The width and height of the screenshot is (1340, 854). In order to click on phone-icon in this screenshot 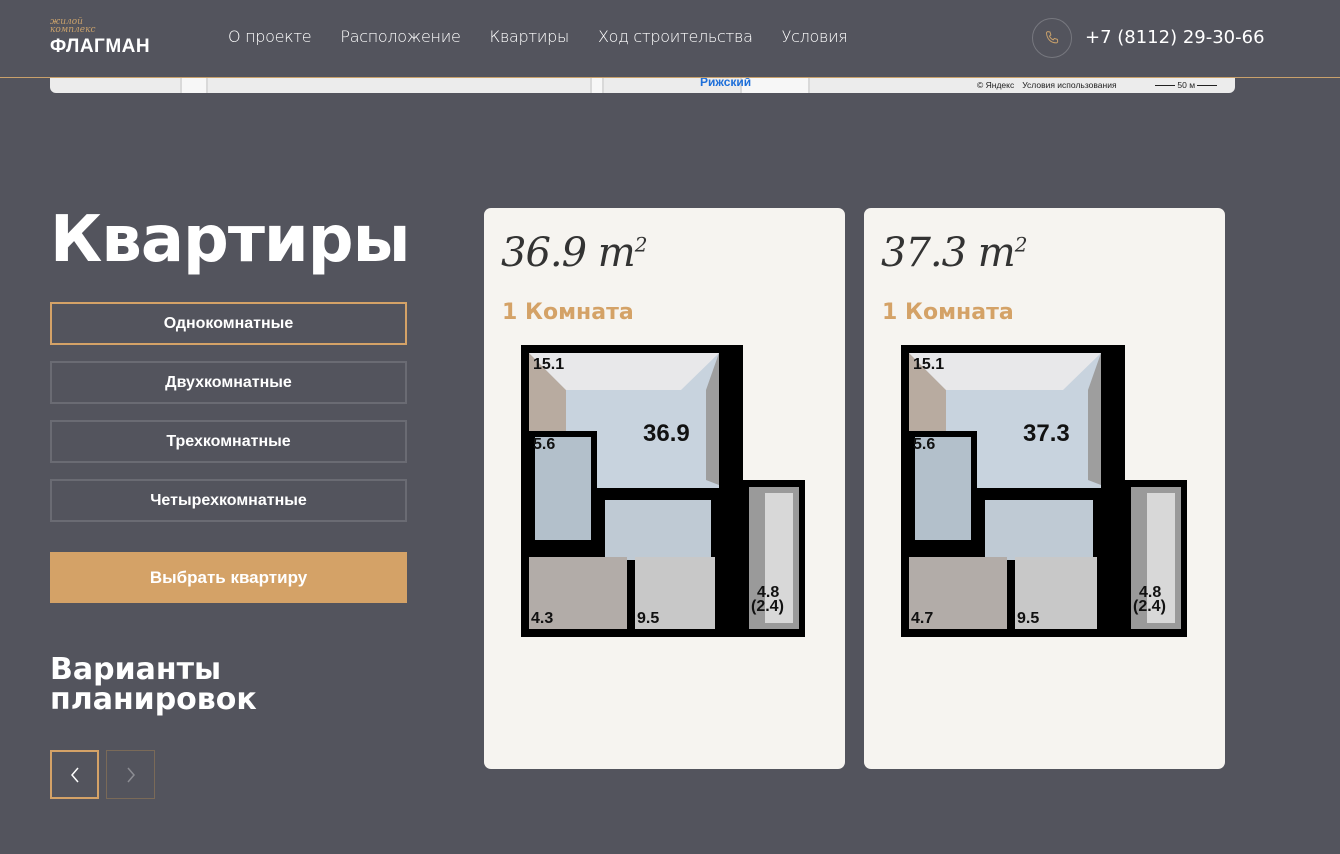, I will do `click(1052, 37)`.